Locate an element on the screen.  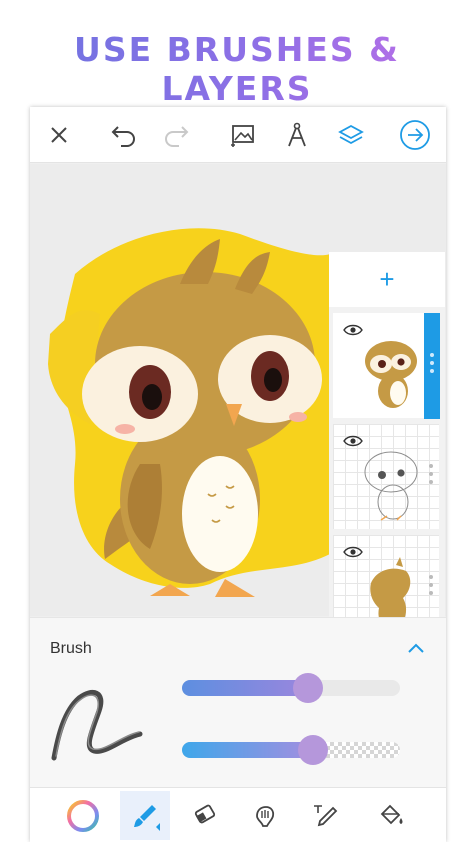
brush-size-slider is located at coordinates (291, 688).